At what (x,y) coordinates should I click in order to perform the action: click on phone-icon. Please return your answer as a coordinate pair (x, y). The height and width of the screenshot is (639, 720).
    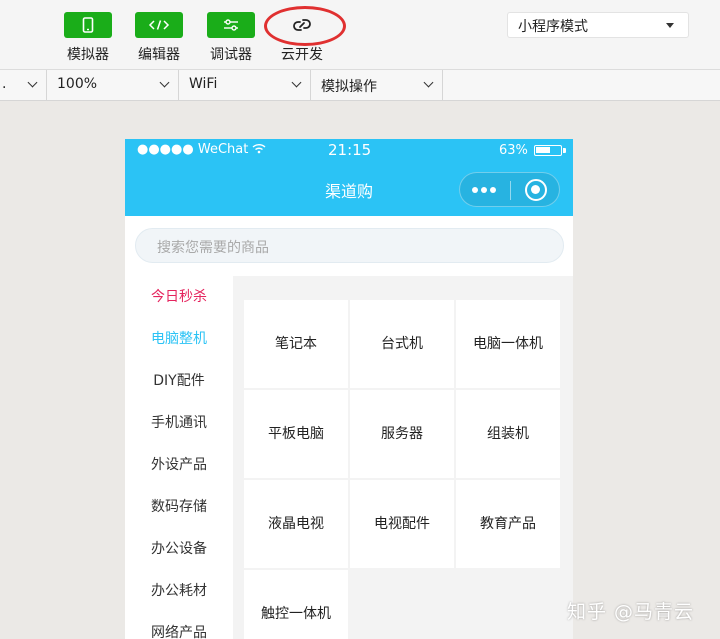
    Looking at the image, I should click on (88, 25).